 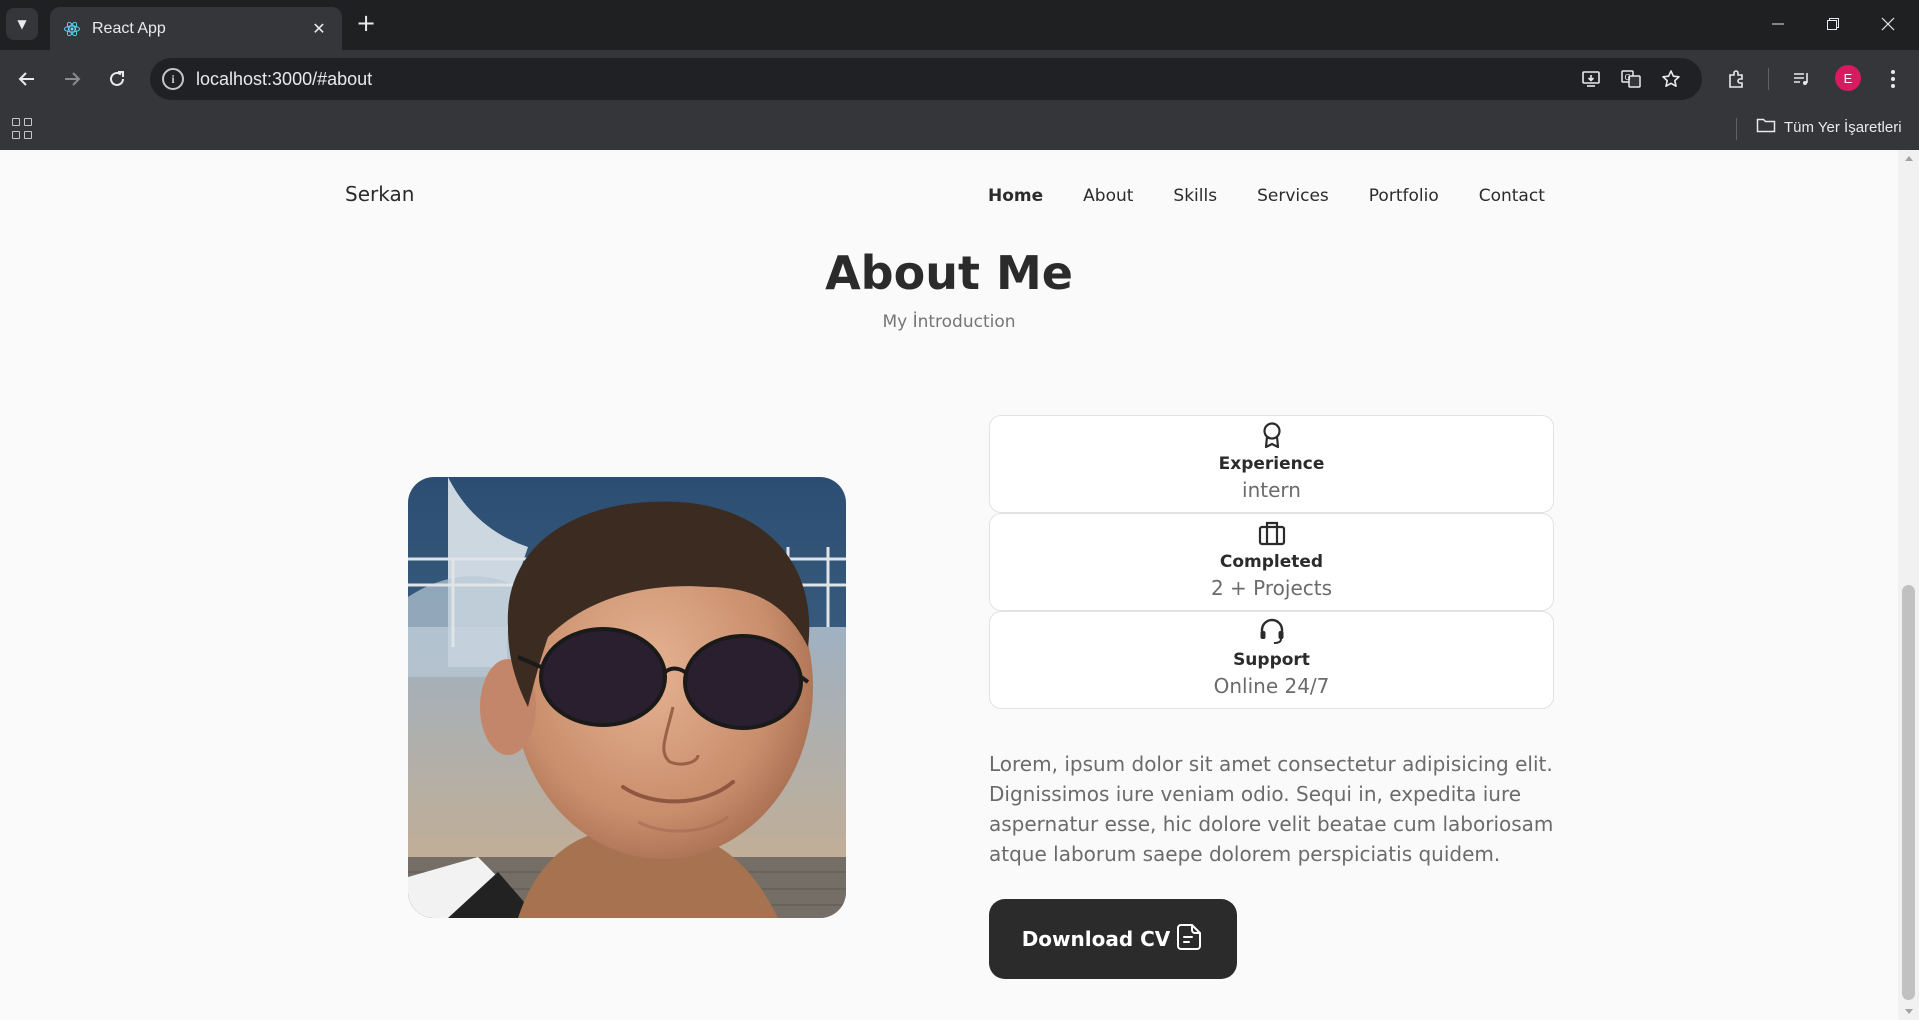 I want to click on bookmarks-separator, so click(x=1736, y=129).